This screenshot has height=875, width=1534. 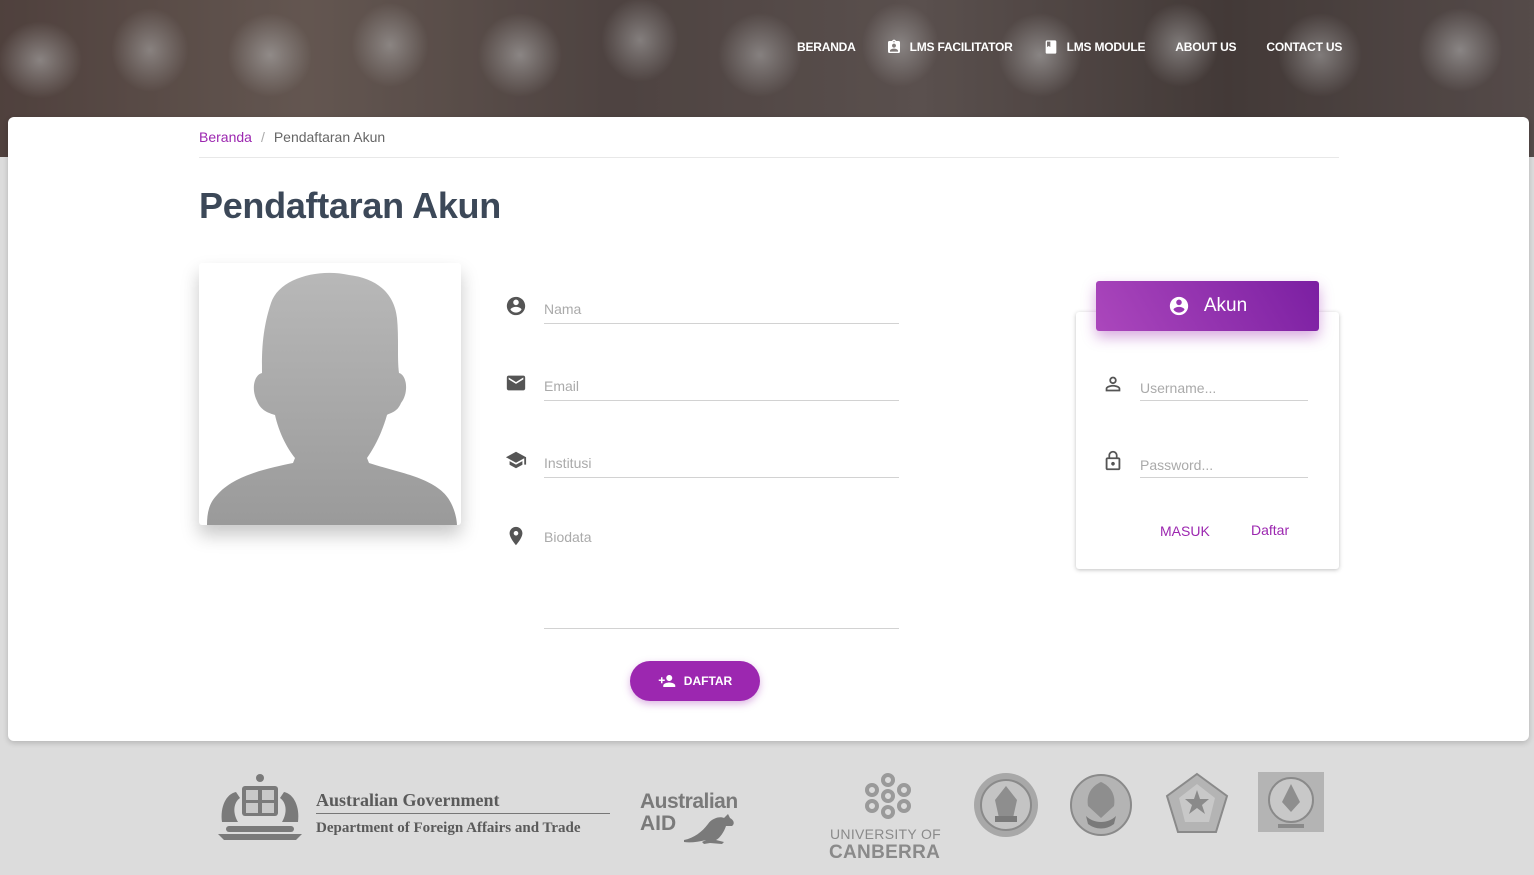 I want to click on email-input, so click(x=721, y=386).